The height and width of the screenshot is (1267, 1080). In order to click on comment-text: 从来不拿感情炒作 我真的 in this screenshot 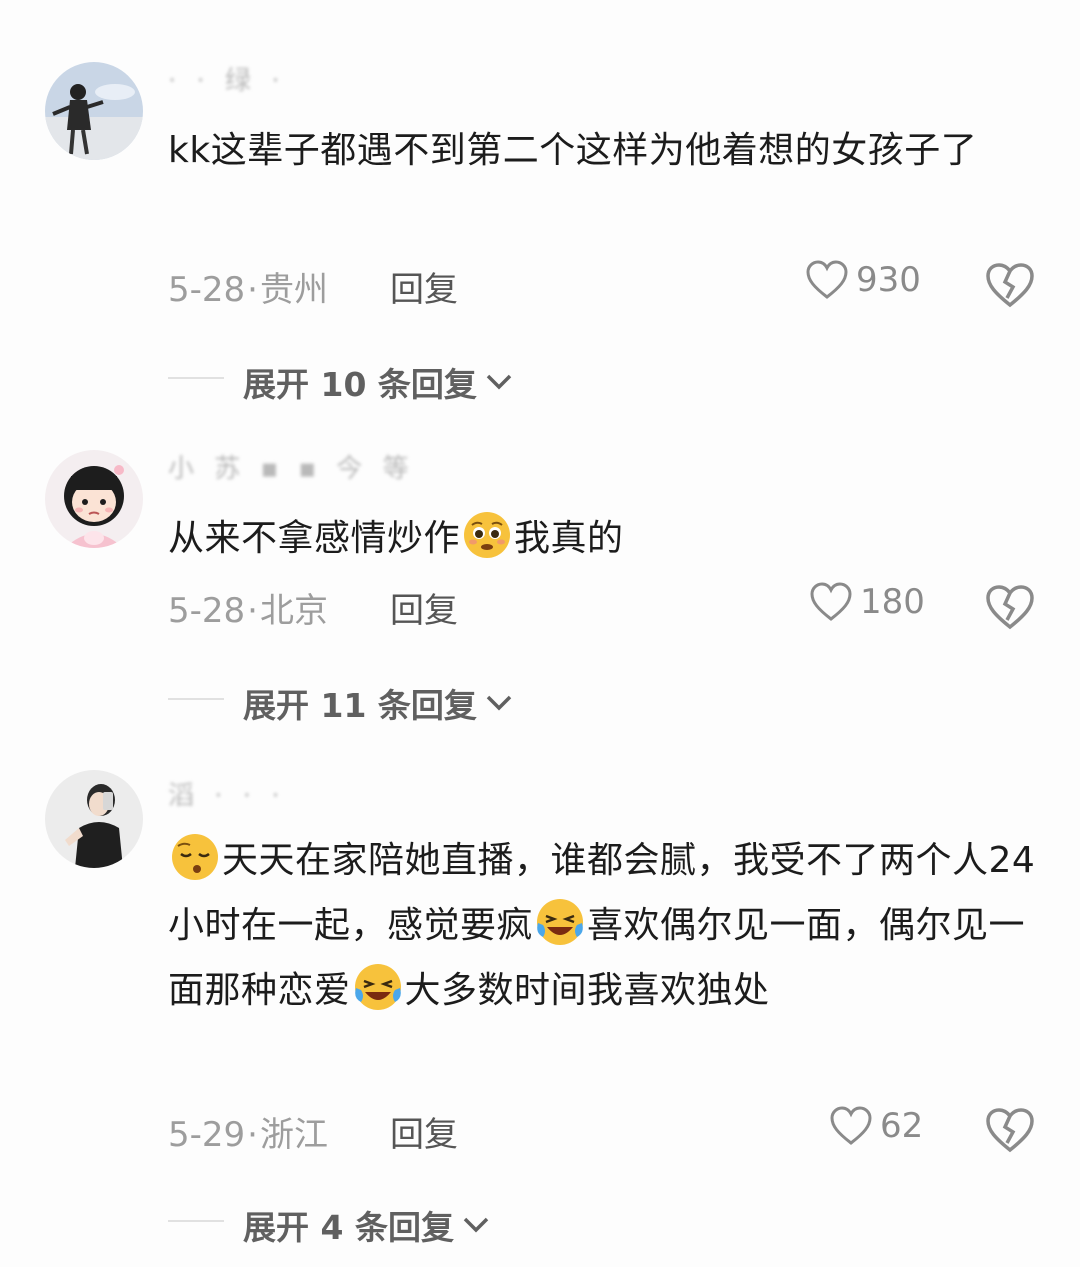, I will do `click(603, 538)`.